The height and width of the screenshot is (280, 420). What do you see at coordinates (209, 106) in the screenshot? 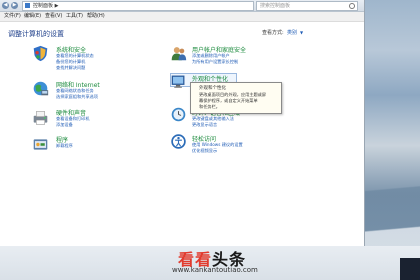
I see `tooltip-line: 和任务栏。` at bounding box center [209, 106].